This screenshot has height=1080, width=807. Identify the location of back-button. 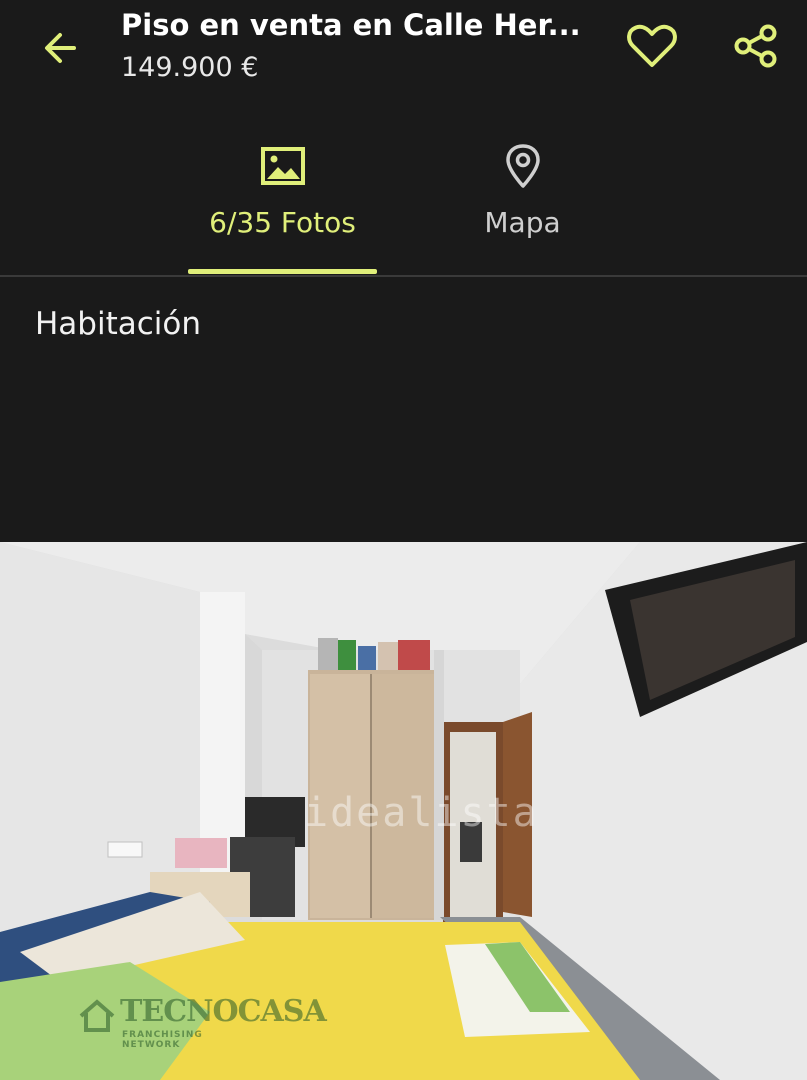
(60, 48).